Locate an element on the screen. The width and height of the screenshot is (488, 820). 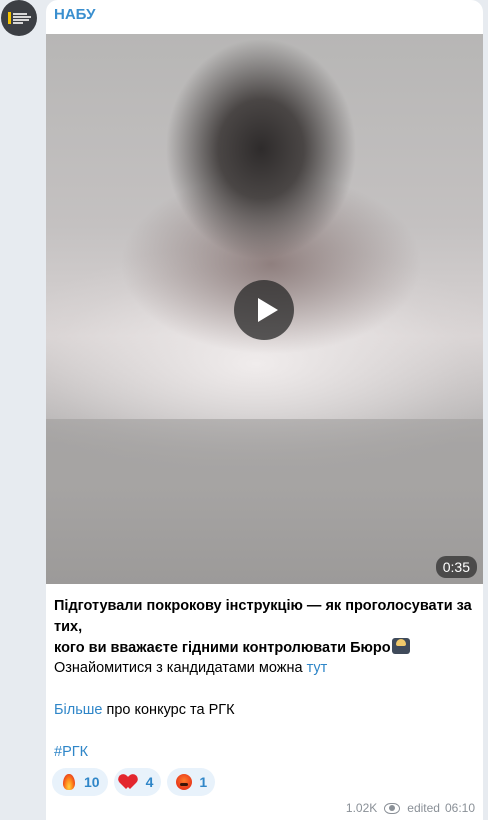
reaction-heart: 4 is located at coordinates (137, 782).